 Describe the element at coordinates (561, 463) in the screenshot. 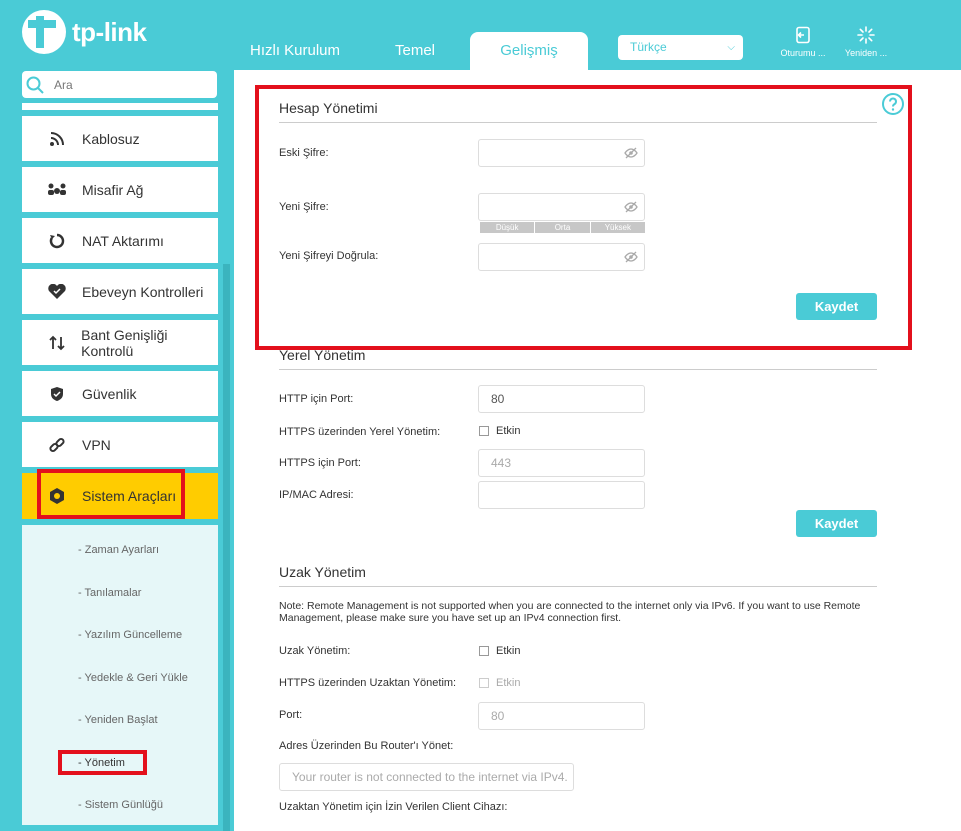

I see `https-port-input: 443` at that location.